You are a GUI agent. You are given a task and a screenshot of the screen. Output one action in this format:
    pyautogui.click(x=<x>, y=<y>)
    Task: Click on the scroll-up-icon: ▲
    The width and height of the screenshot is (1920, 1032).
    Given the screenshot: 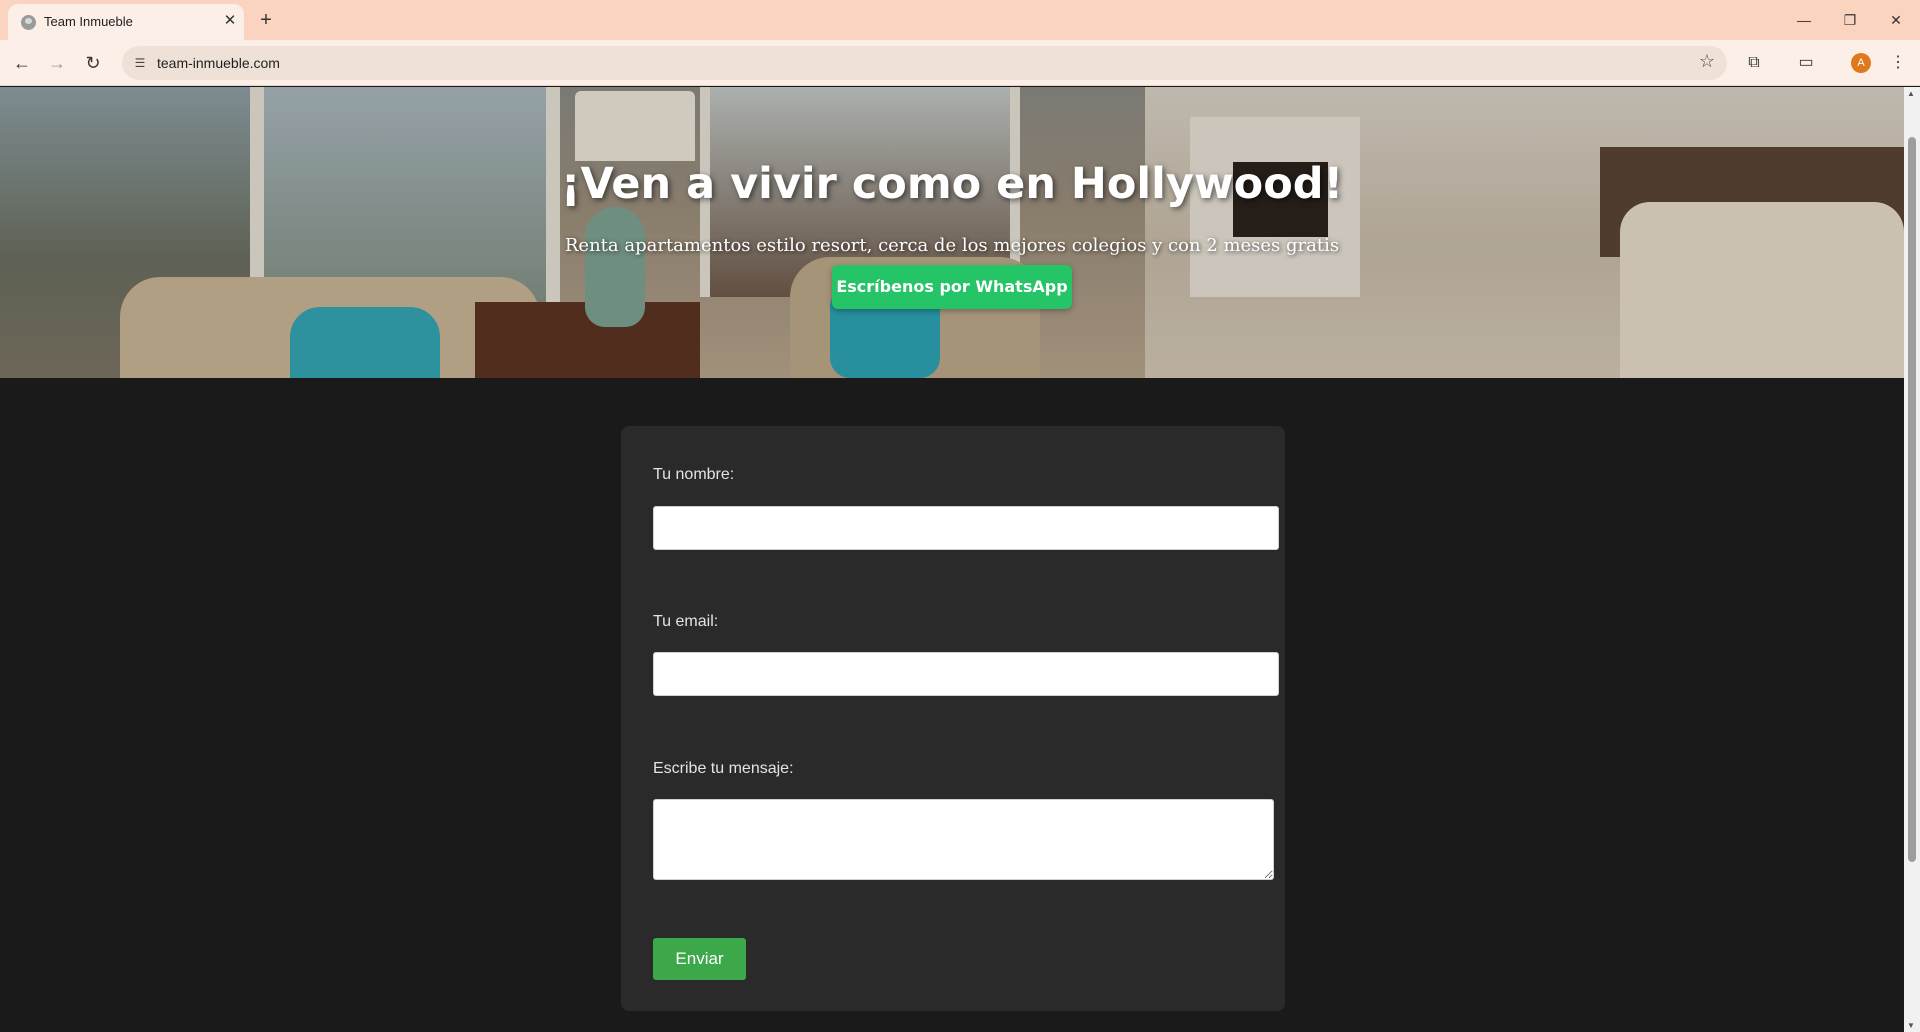 What is the action you would take?
    pyautogui.click(x=1911, y=93)
    